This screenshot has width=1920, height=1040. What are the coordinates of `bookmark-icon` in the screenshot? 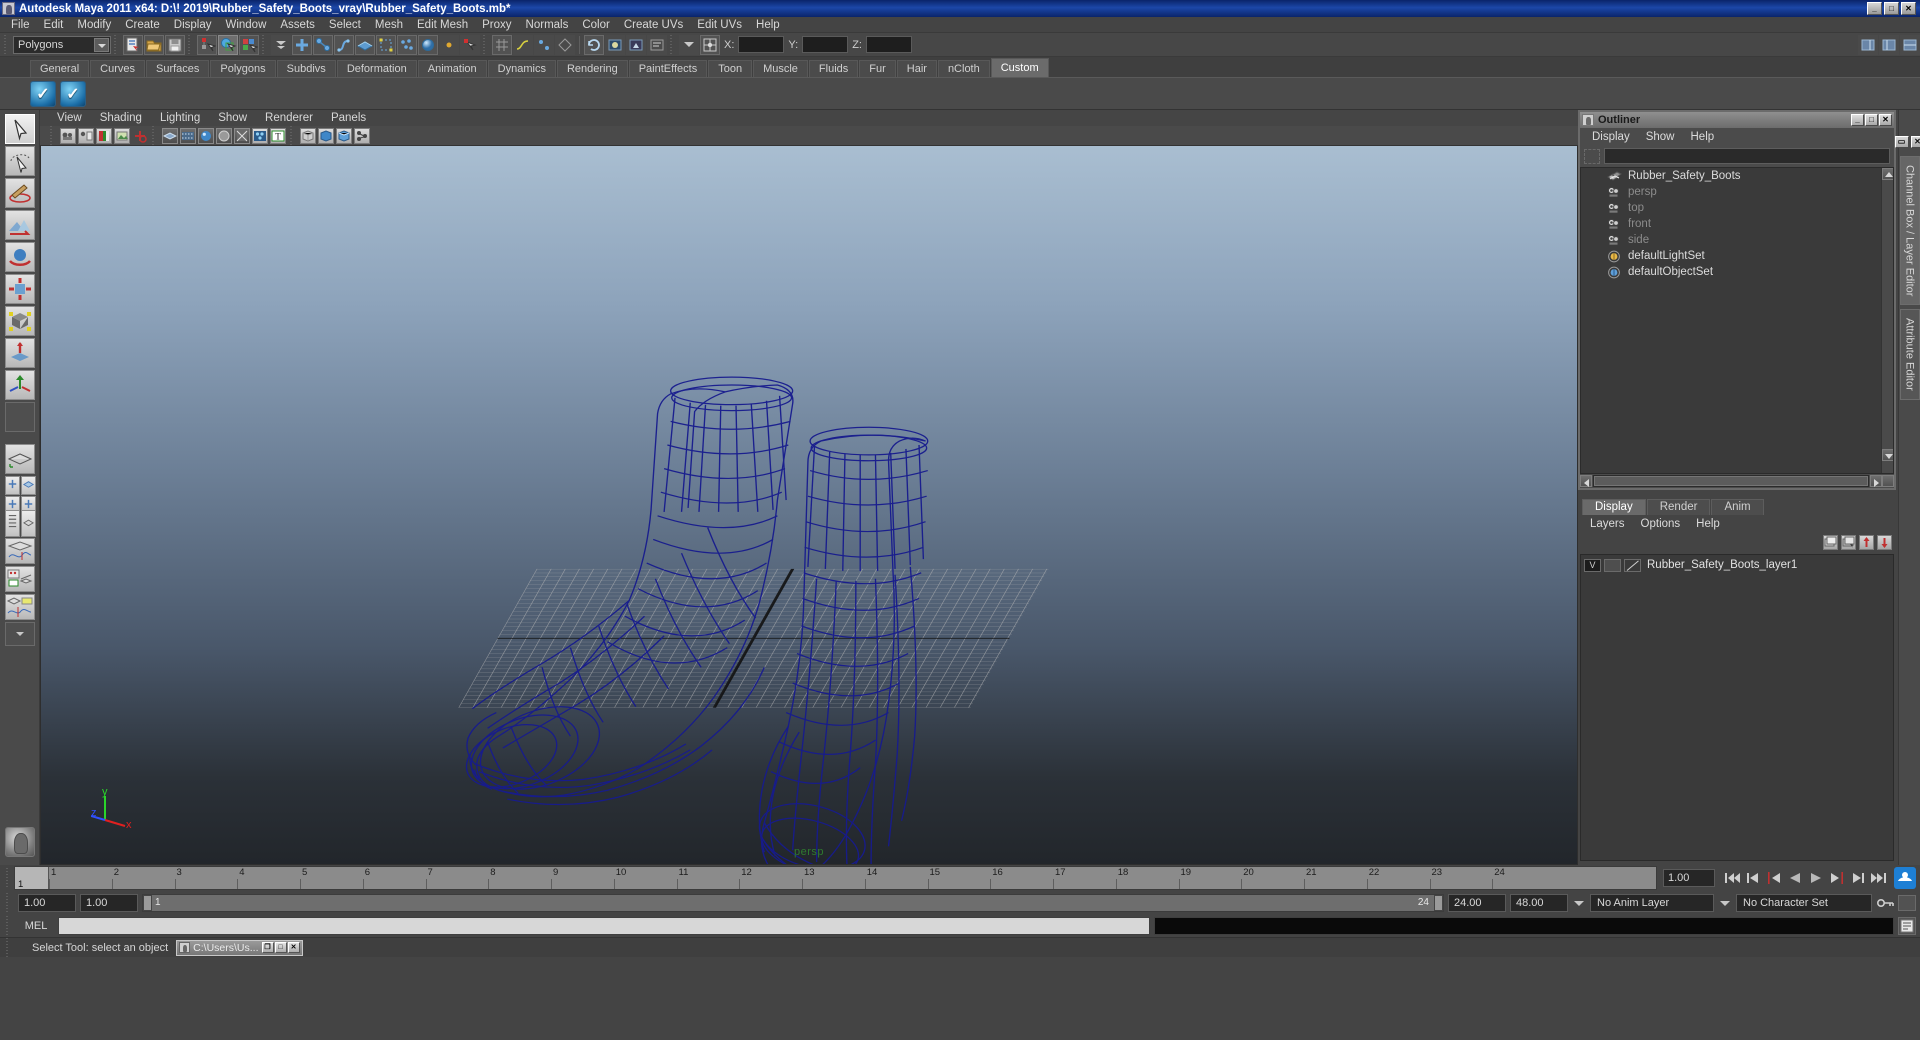 It's located at (104, 135).